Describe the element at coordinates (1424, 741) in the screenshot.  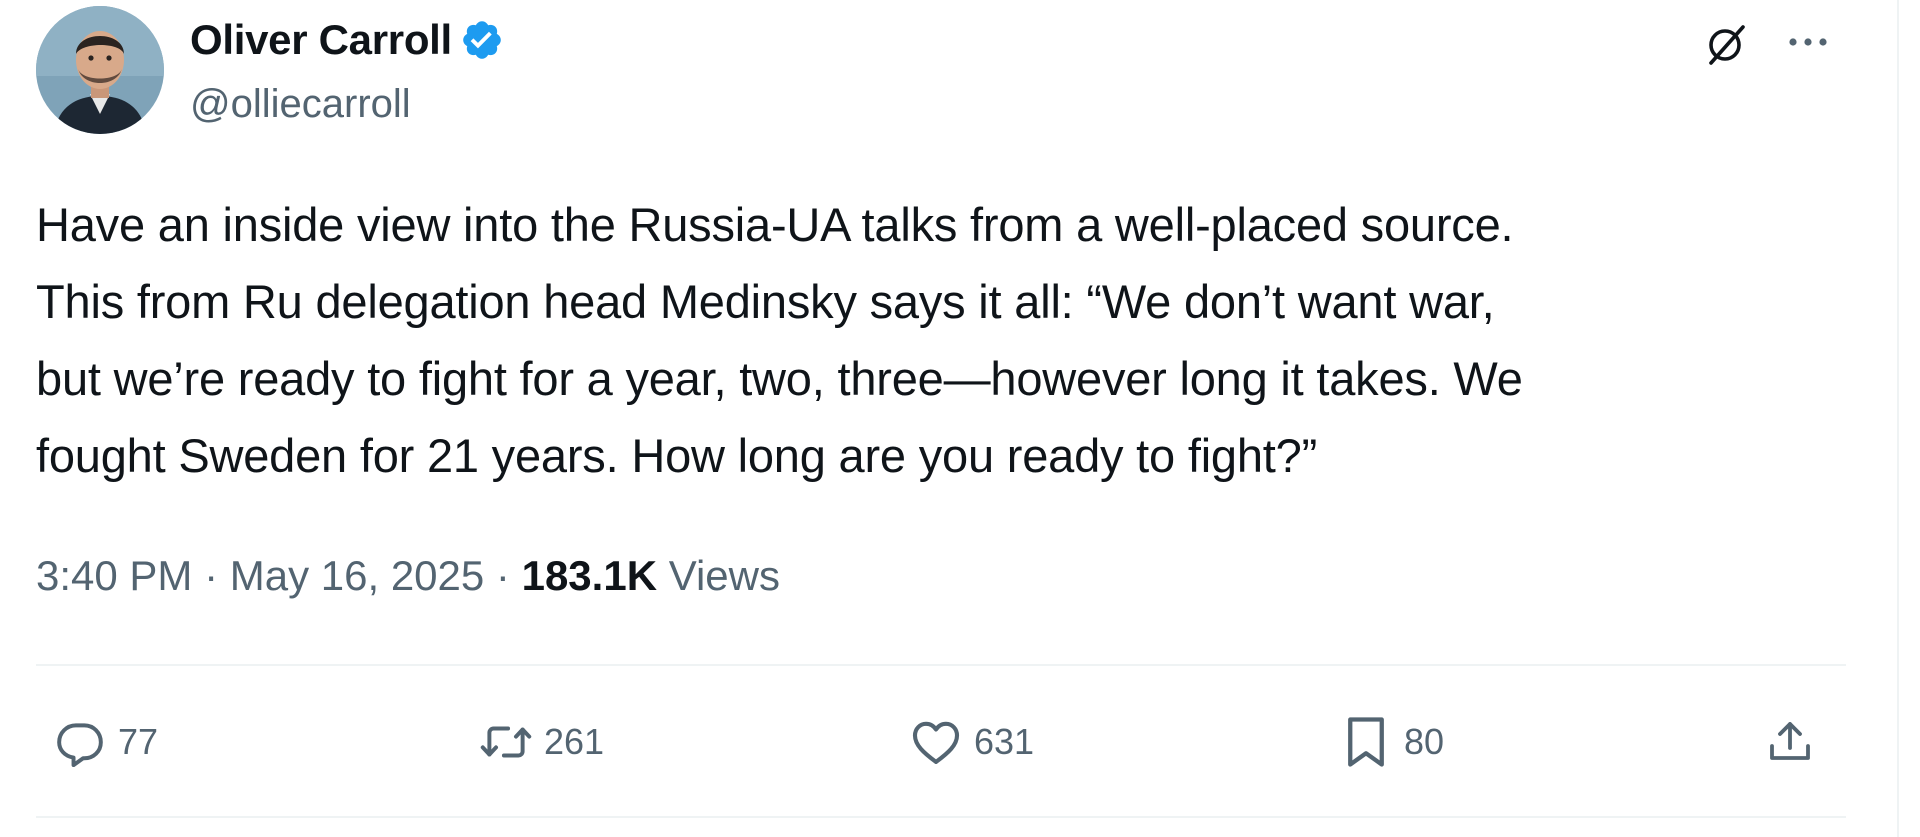
I see `bookmark-count: 80` at that location.